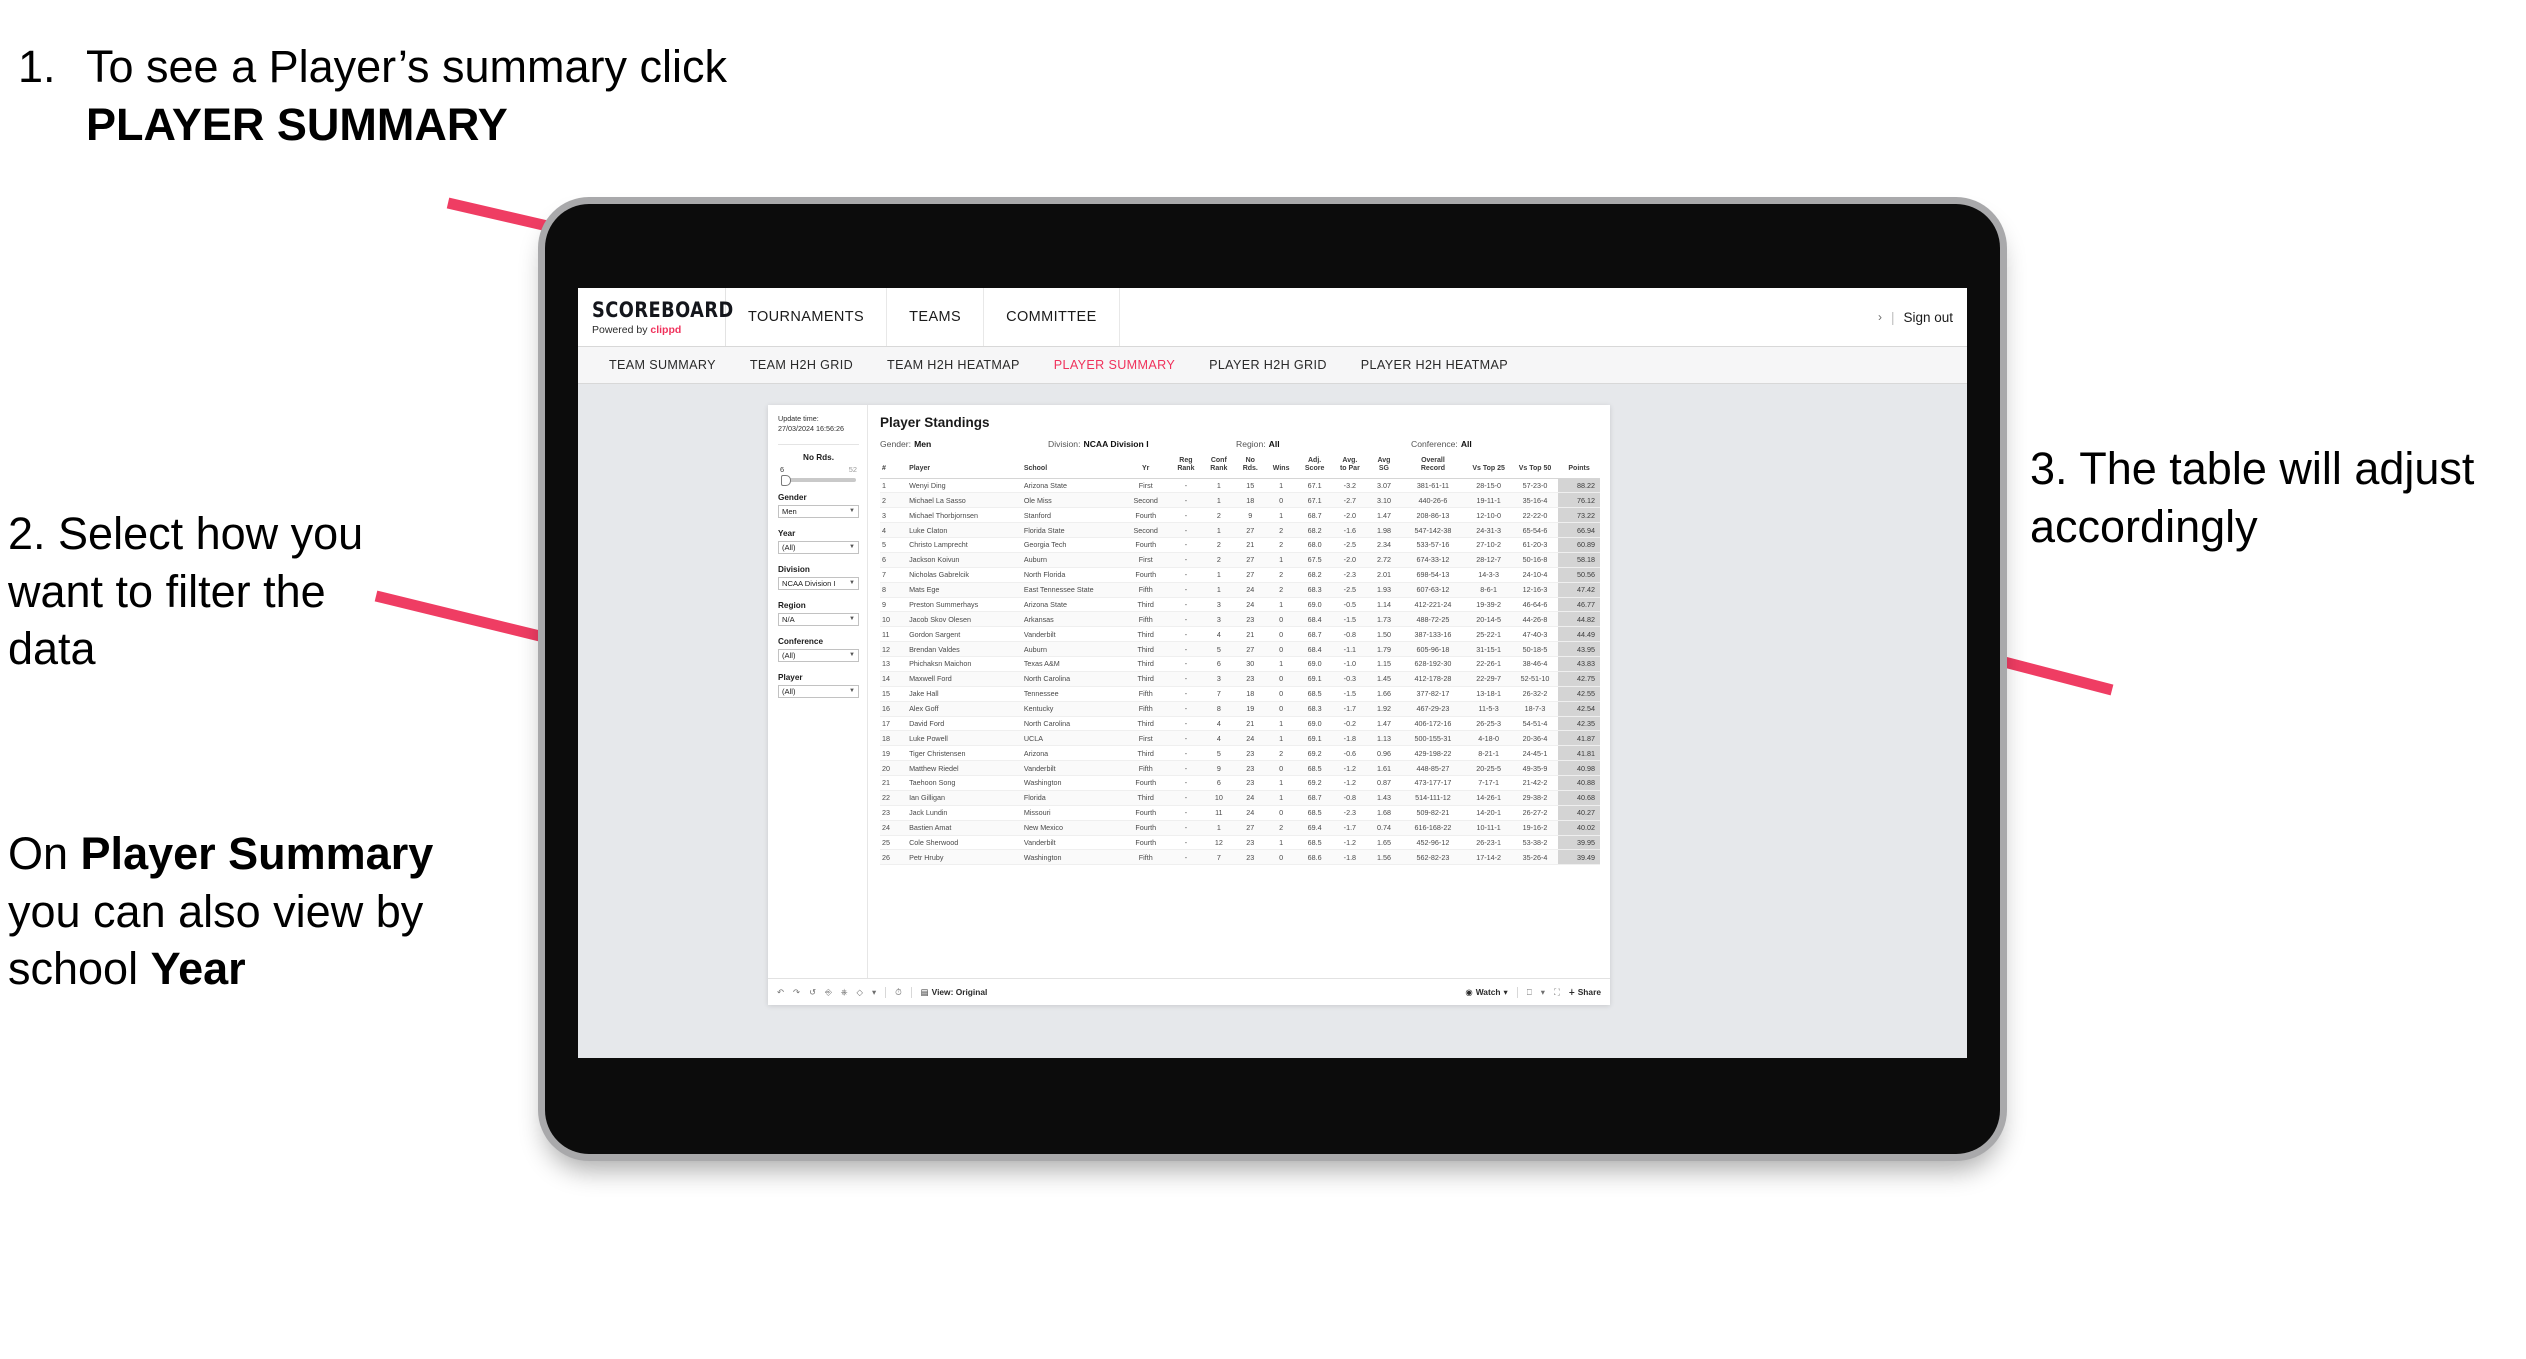  I want to click on cell-sg: 1.61, so click(1384, 768).